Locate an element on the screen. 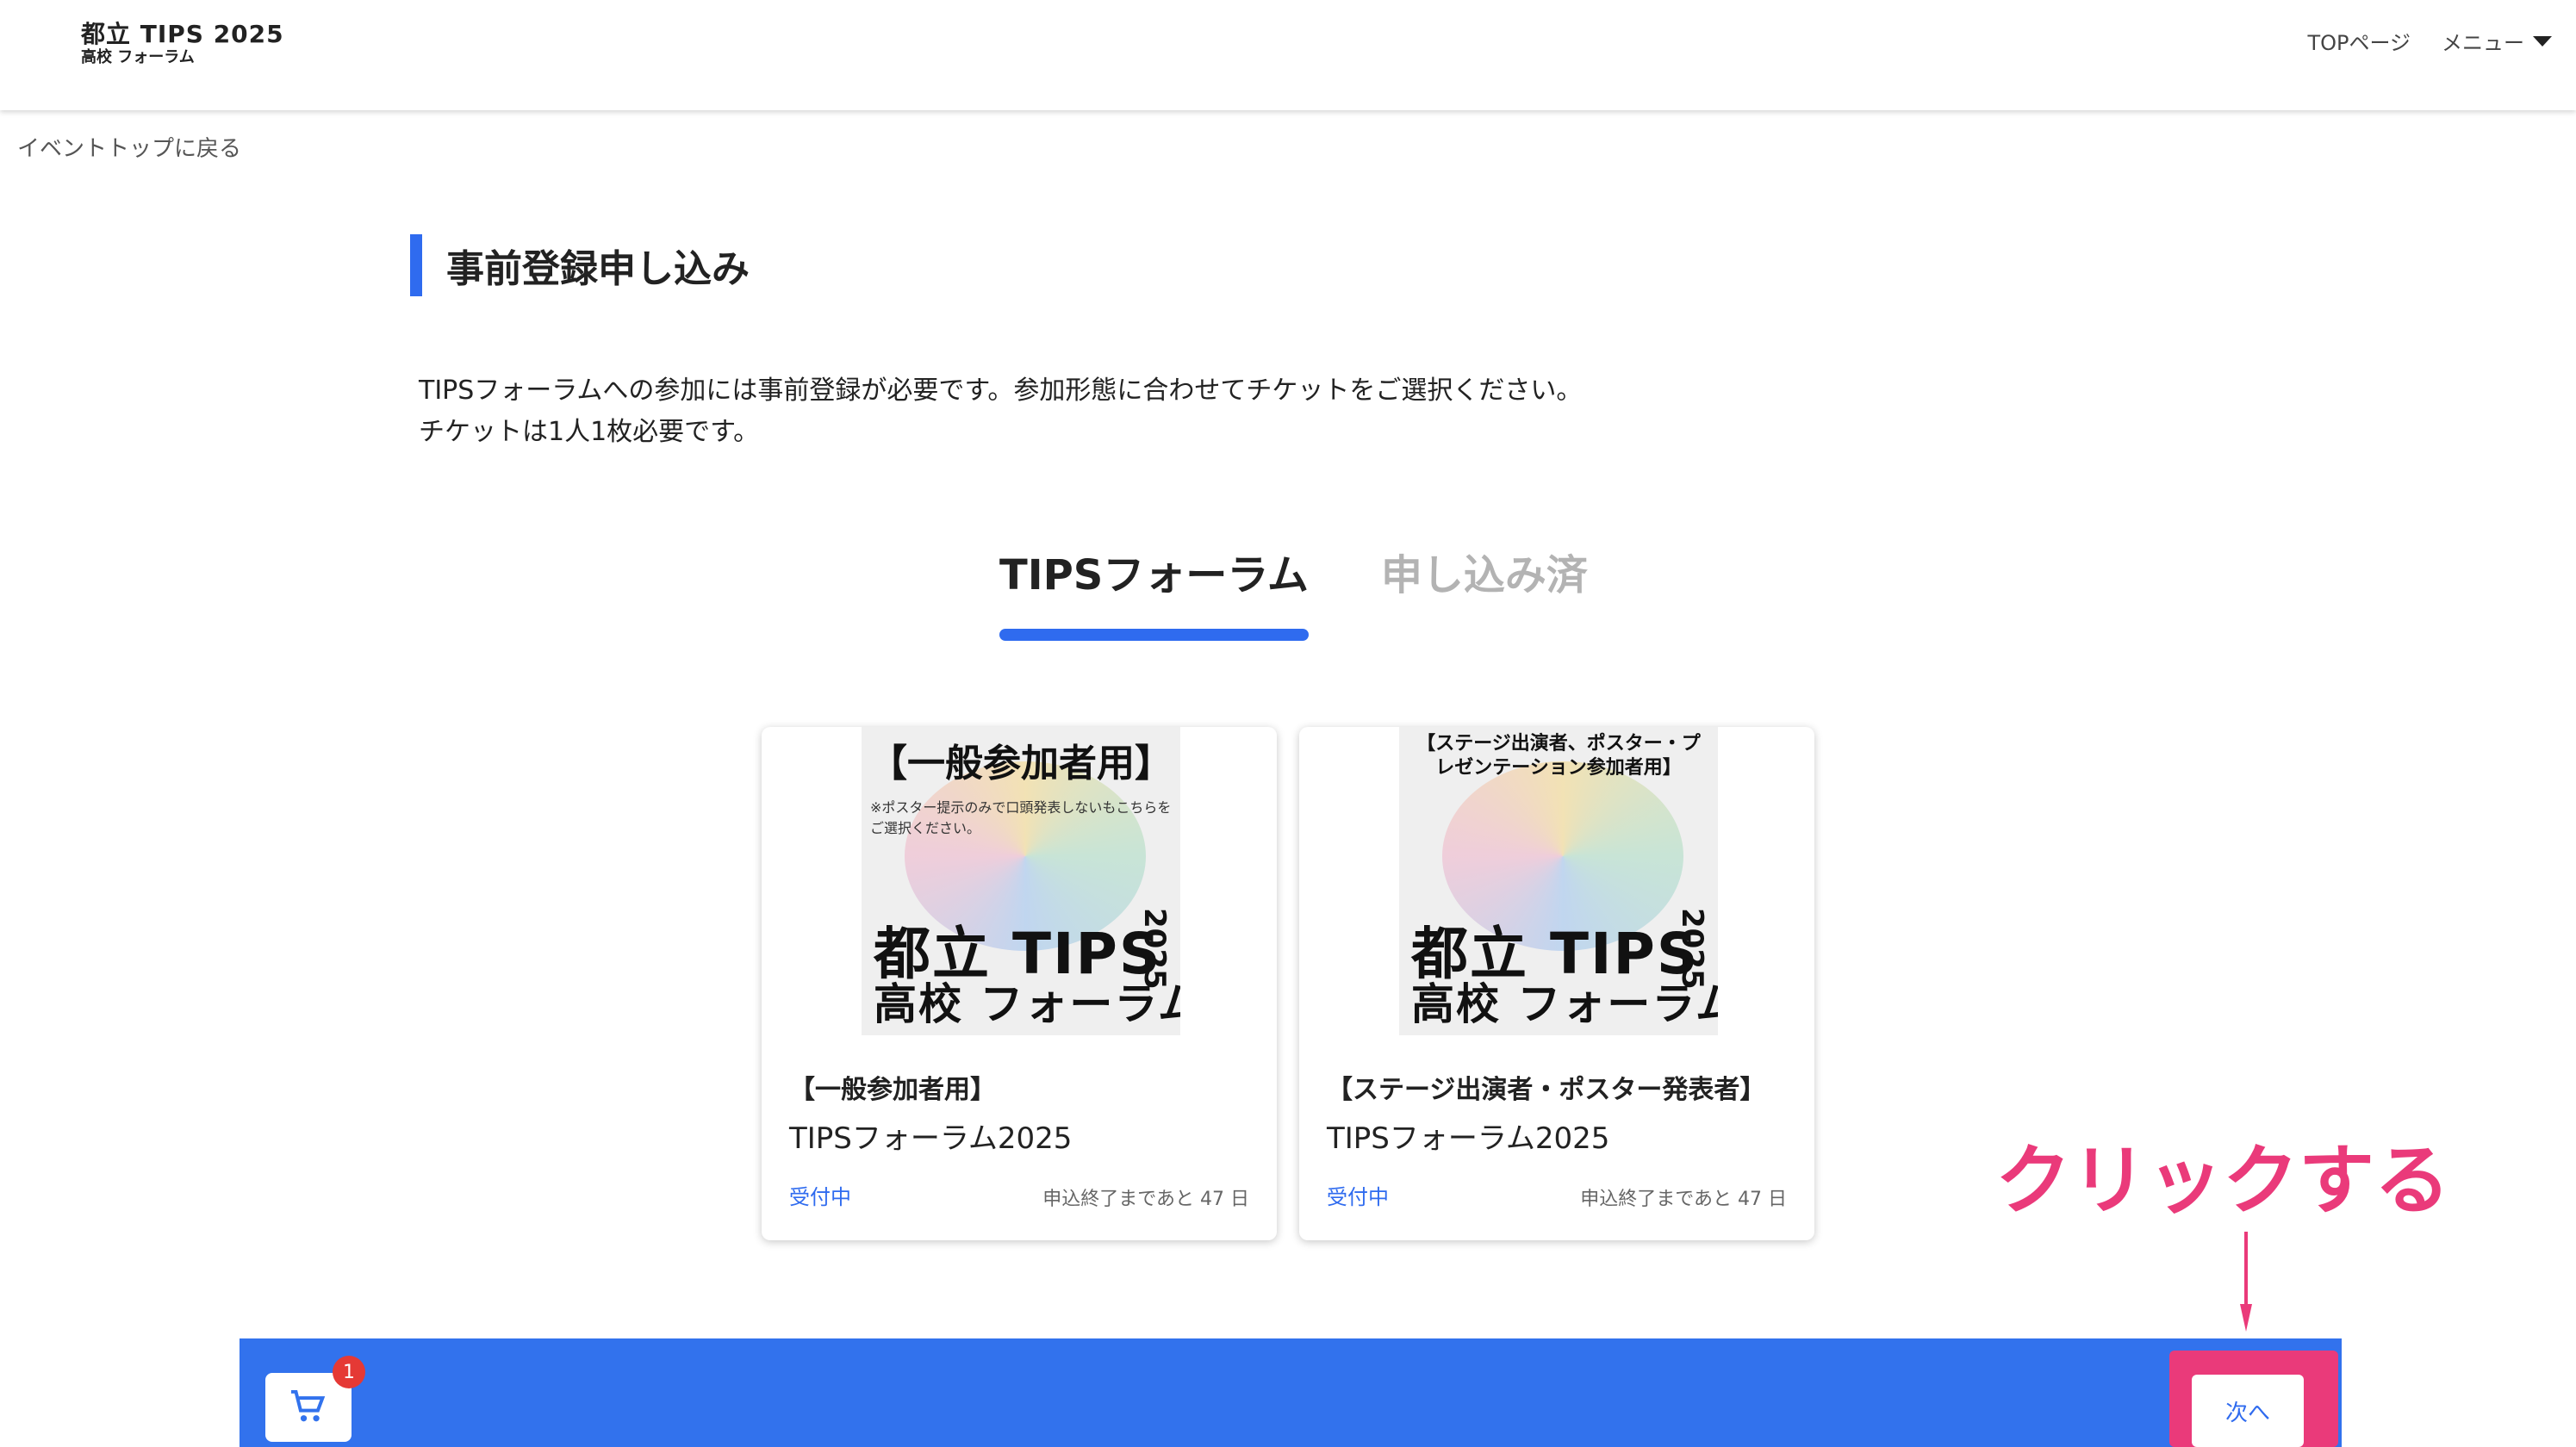  nav-menu-label: メニュー is located at coordinates (2483, 43).